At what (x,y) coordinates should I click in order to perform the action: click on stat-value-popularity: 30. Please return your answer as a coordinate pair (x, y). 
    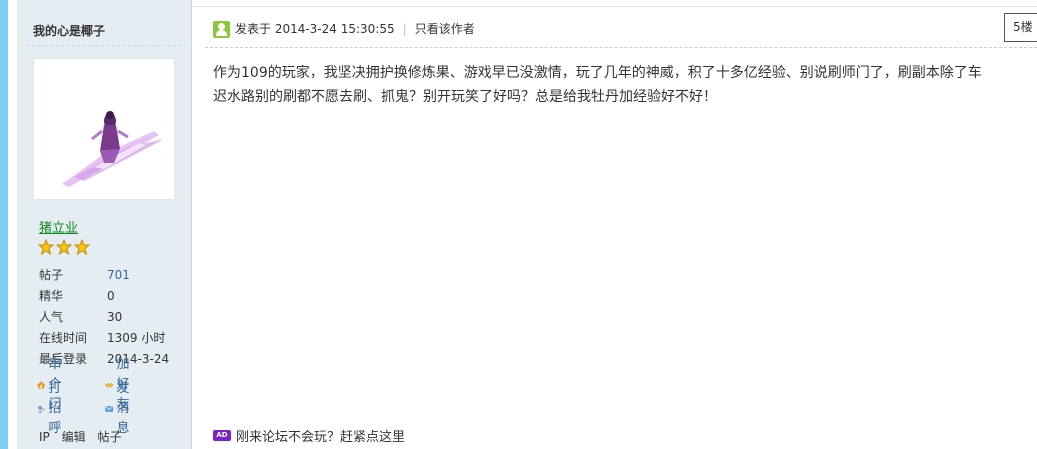
    Looking at the image, I should click on (115, 317).